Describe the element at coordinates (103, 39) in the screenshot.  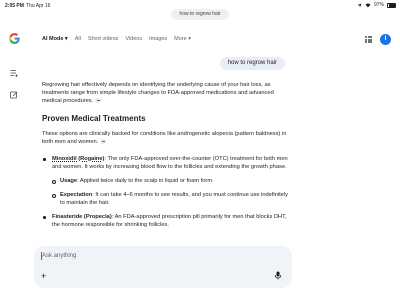
I see `tab-short-videos: Short videos` at that location.